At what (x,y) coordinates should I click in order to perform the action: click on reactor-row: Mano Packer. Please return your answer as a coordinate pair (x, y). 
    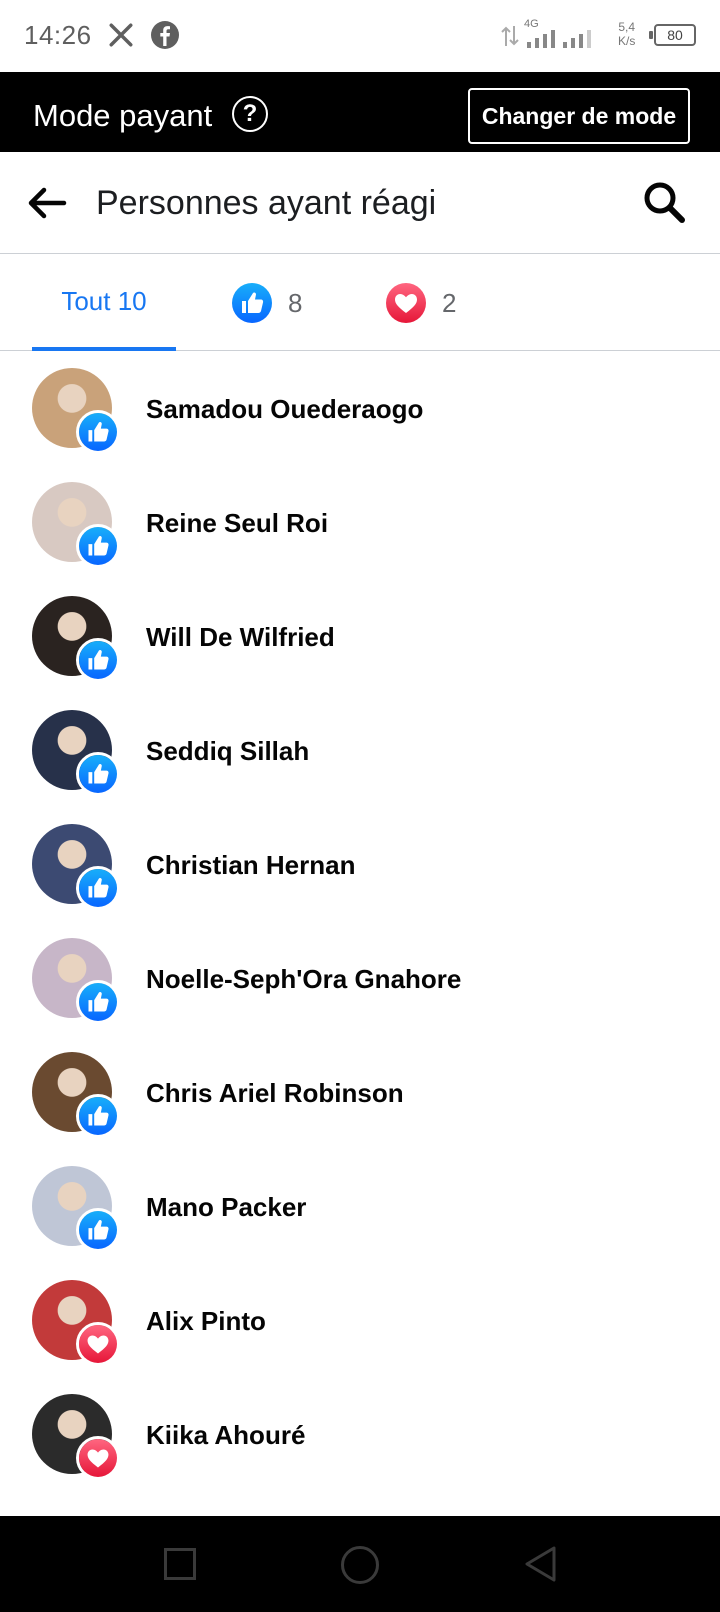
    Looking at the image, I should click on (360, 1209).